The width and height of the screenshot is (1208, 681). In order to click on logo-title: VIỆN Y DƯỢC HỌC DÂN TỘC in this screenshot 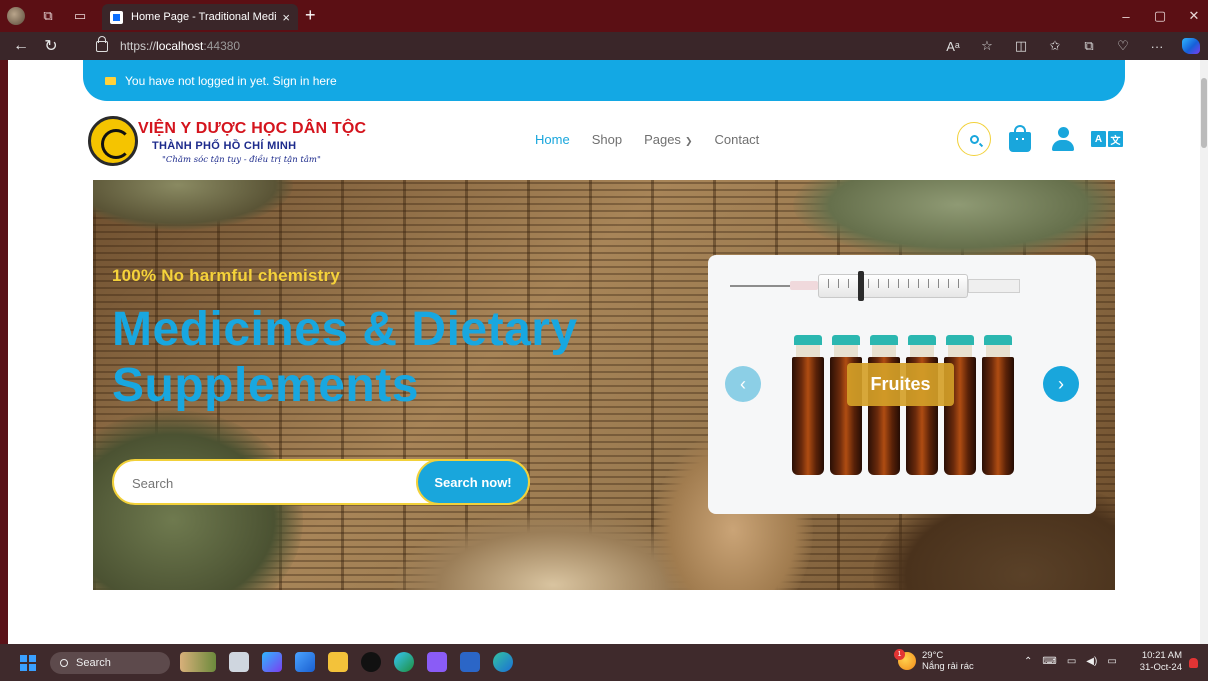, I will do `click(252, 128)`.